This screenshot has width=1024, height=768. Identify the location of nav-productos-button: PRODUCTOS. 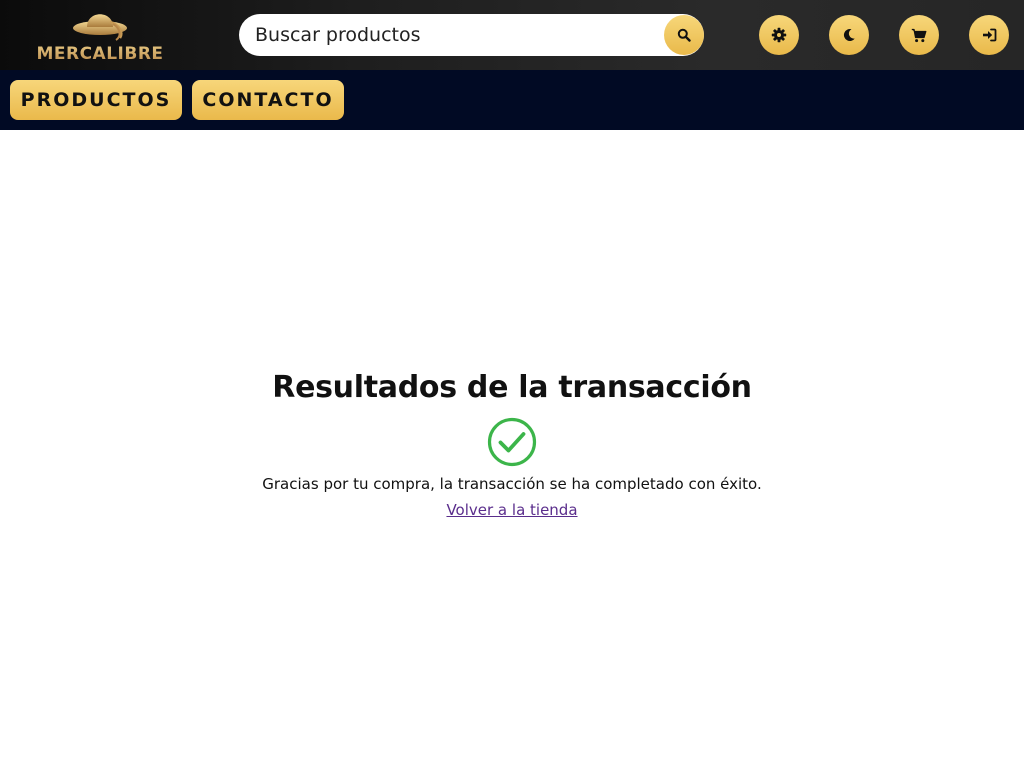
(96, 100).